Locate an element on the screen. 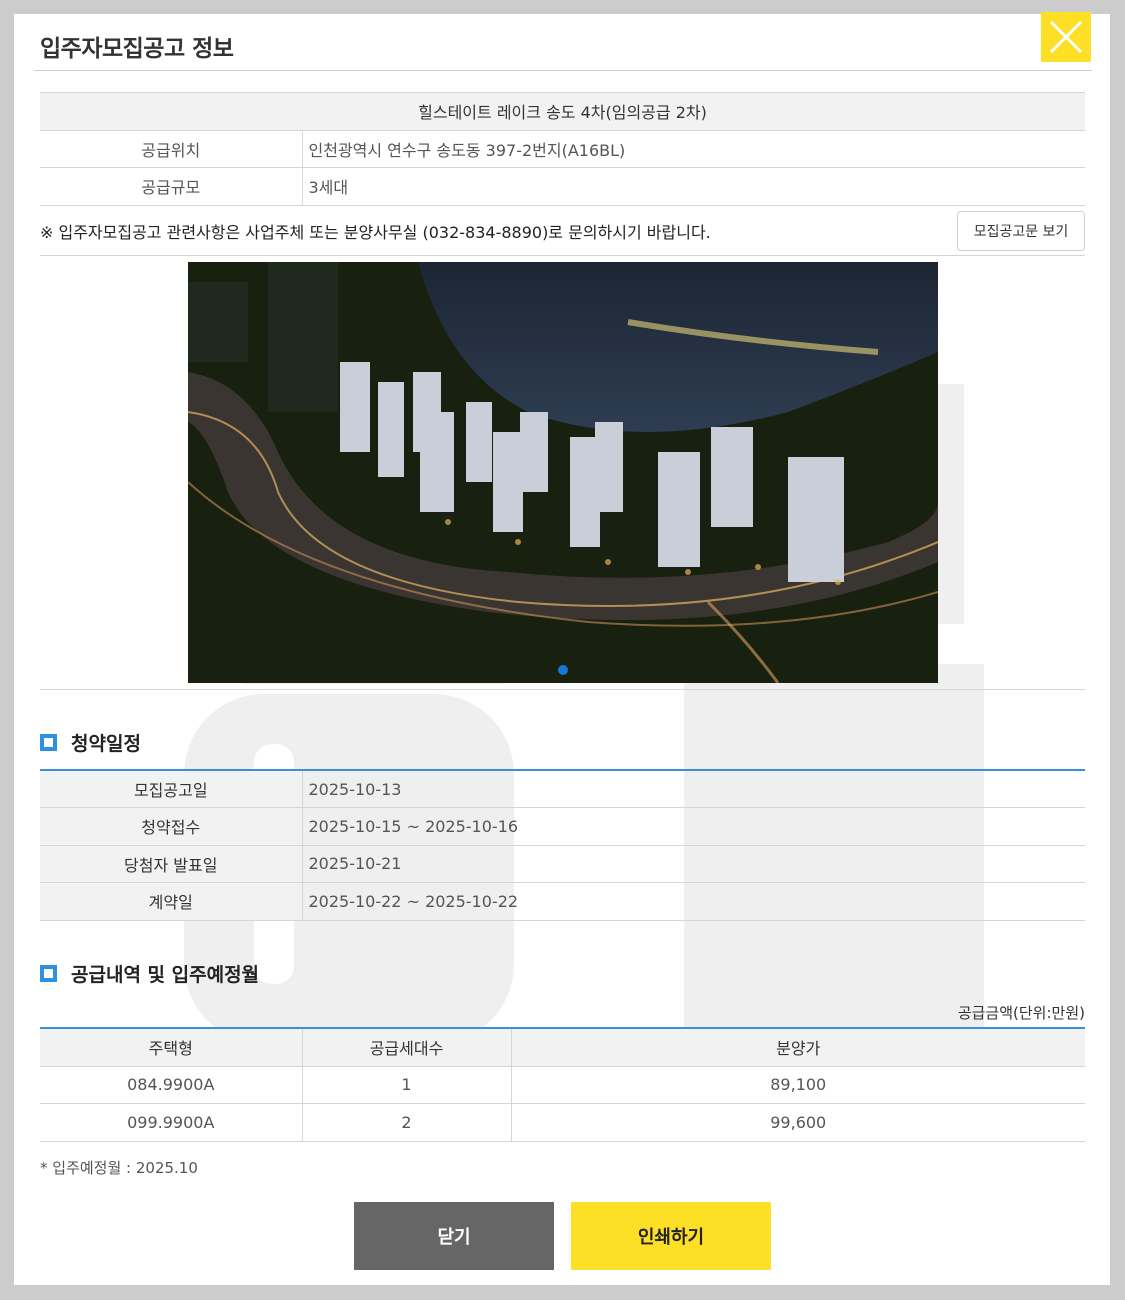 Image resolution: width=1125 pixels, height=1300 pixels. table-row: 당첨자 발표일 2025-10-21 is located at coordinates (562, 864).